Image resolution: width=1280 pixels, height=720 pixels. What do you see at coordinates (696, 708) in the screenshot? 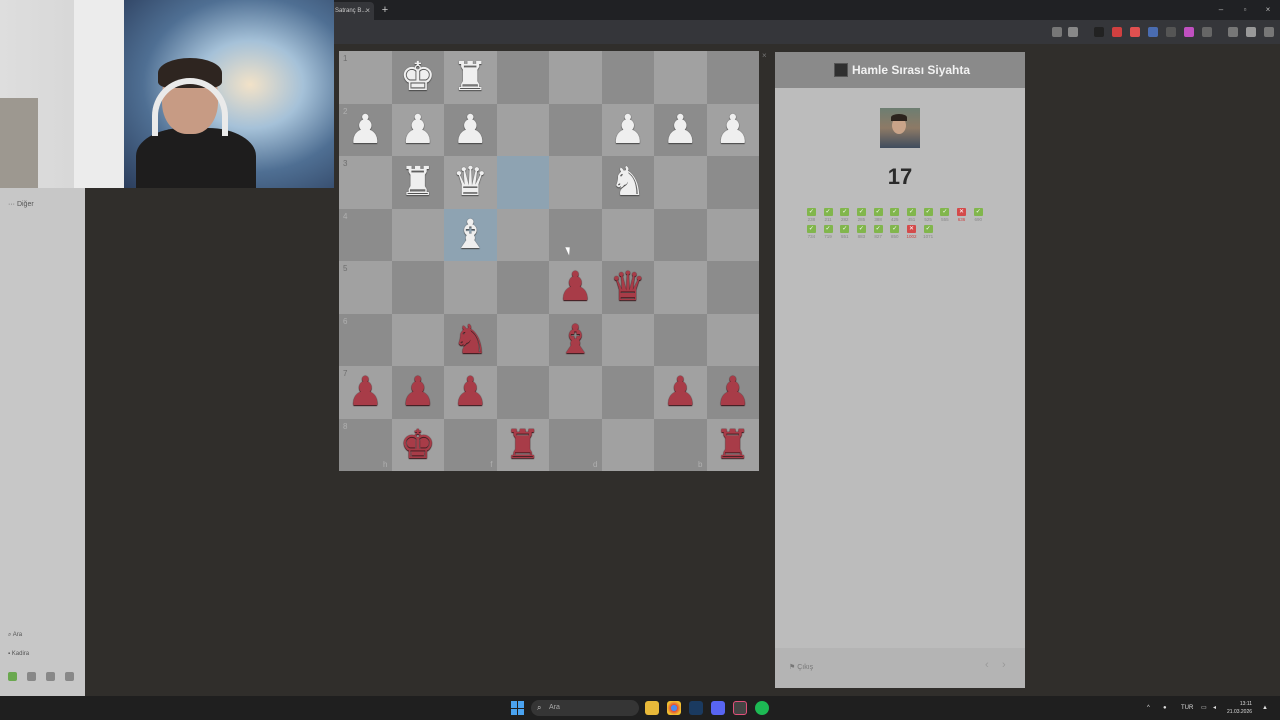
I see `steam-icon` at bounding box center [696, 708].